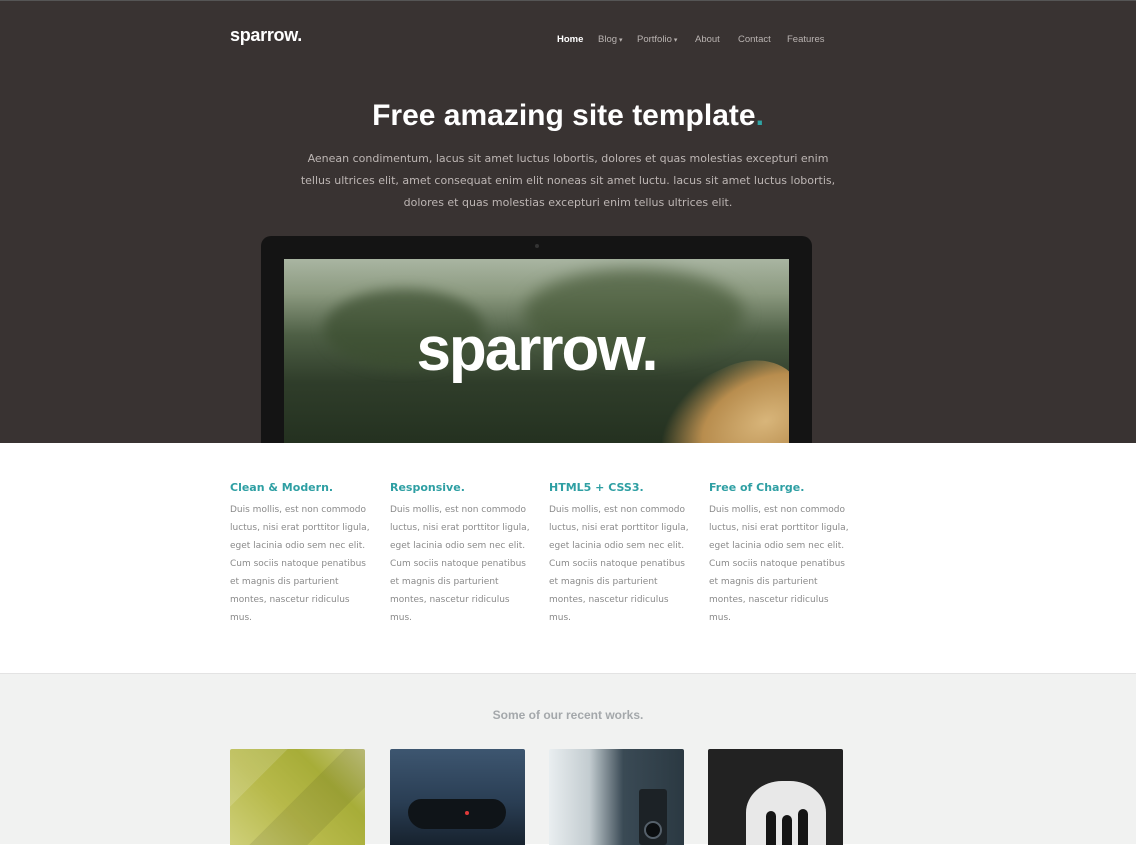 The width and height of the screenshot is (1136, 845). I want to click on site-logo: sparrow., so click(266, 35).